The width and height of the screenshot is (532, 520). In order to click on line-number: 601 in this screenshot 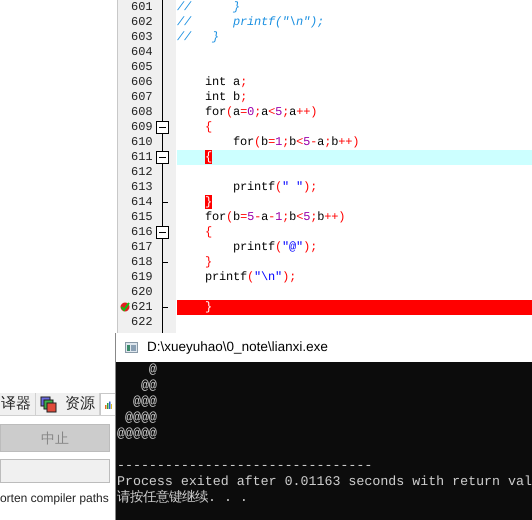, I will do `click(141, 7)`.